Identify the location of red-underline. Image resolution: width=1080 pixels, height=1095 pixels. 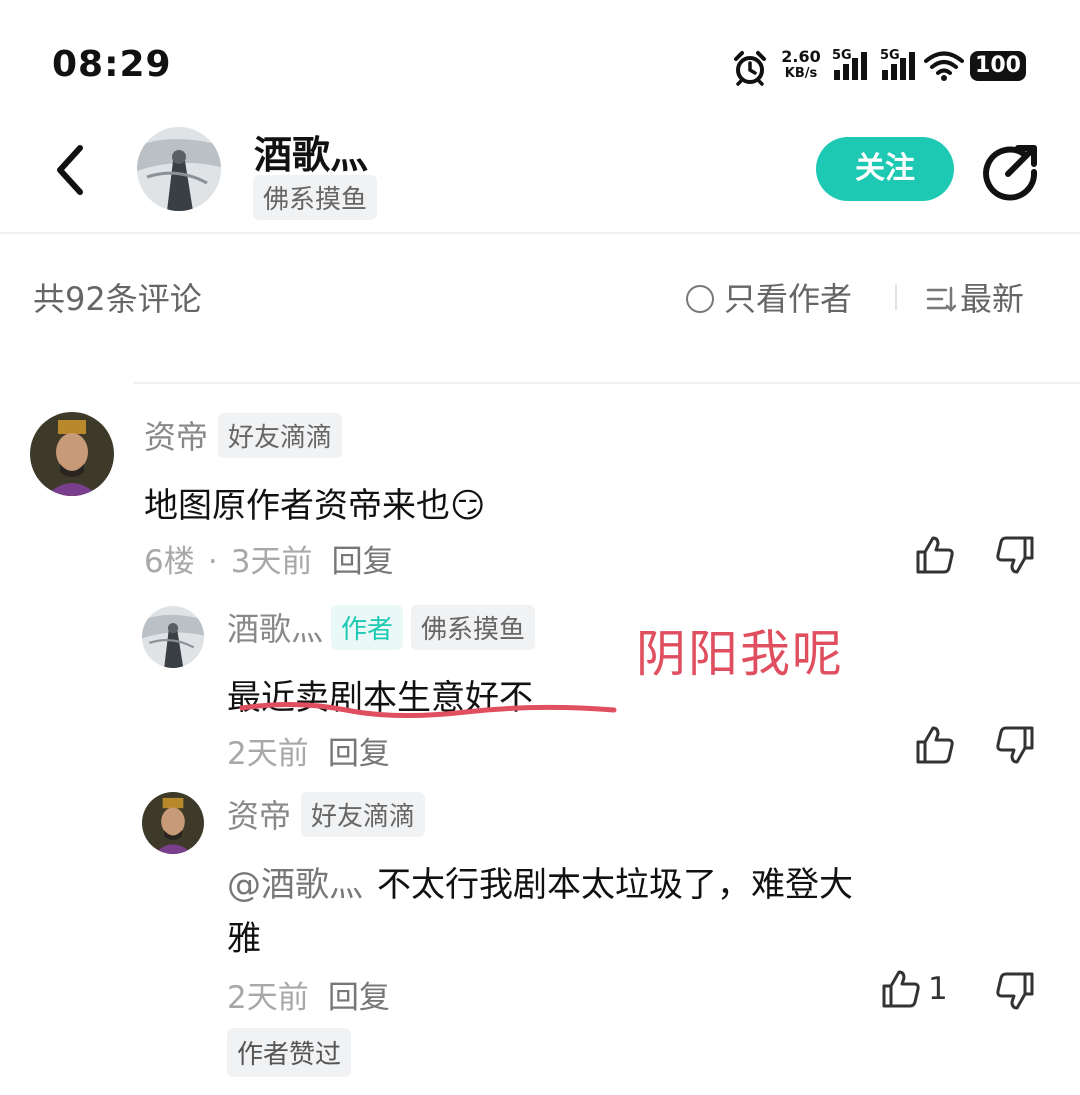
(428, 710).